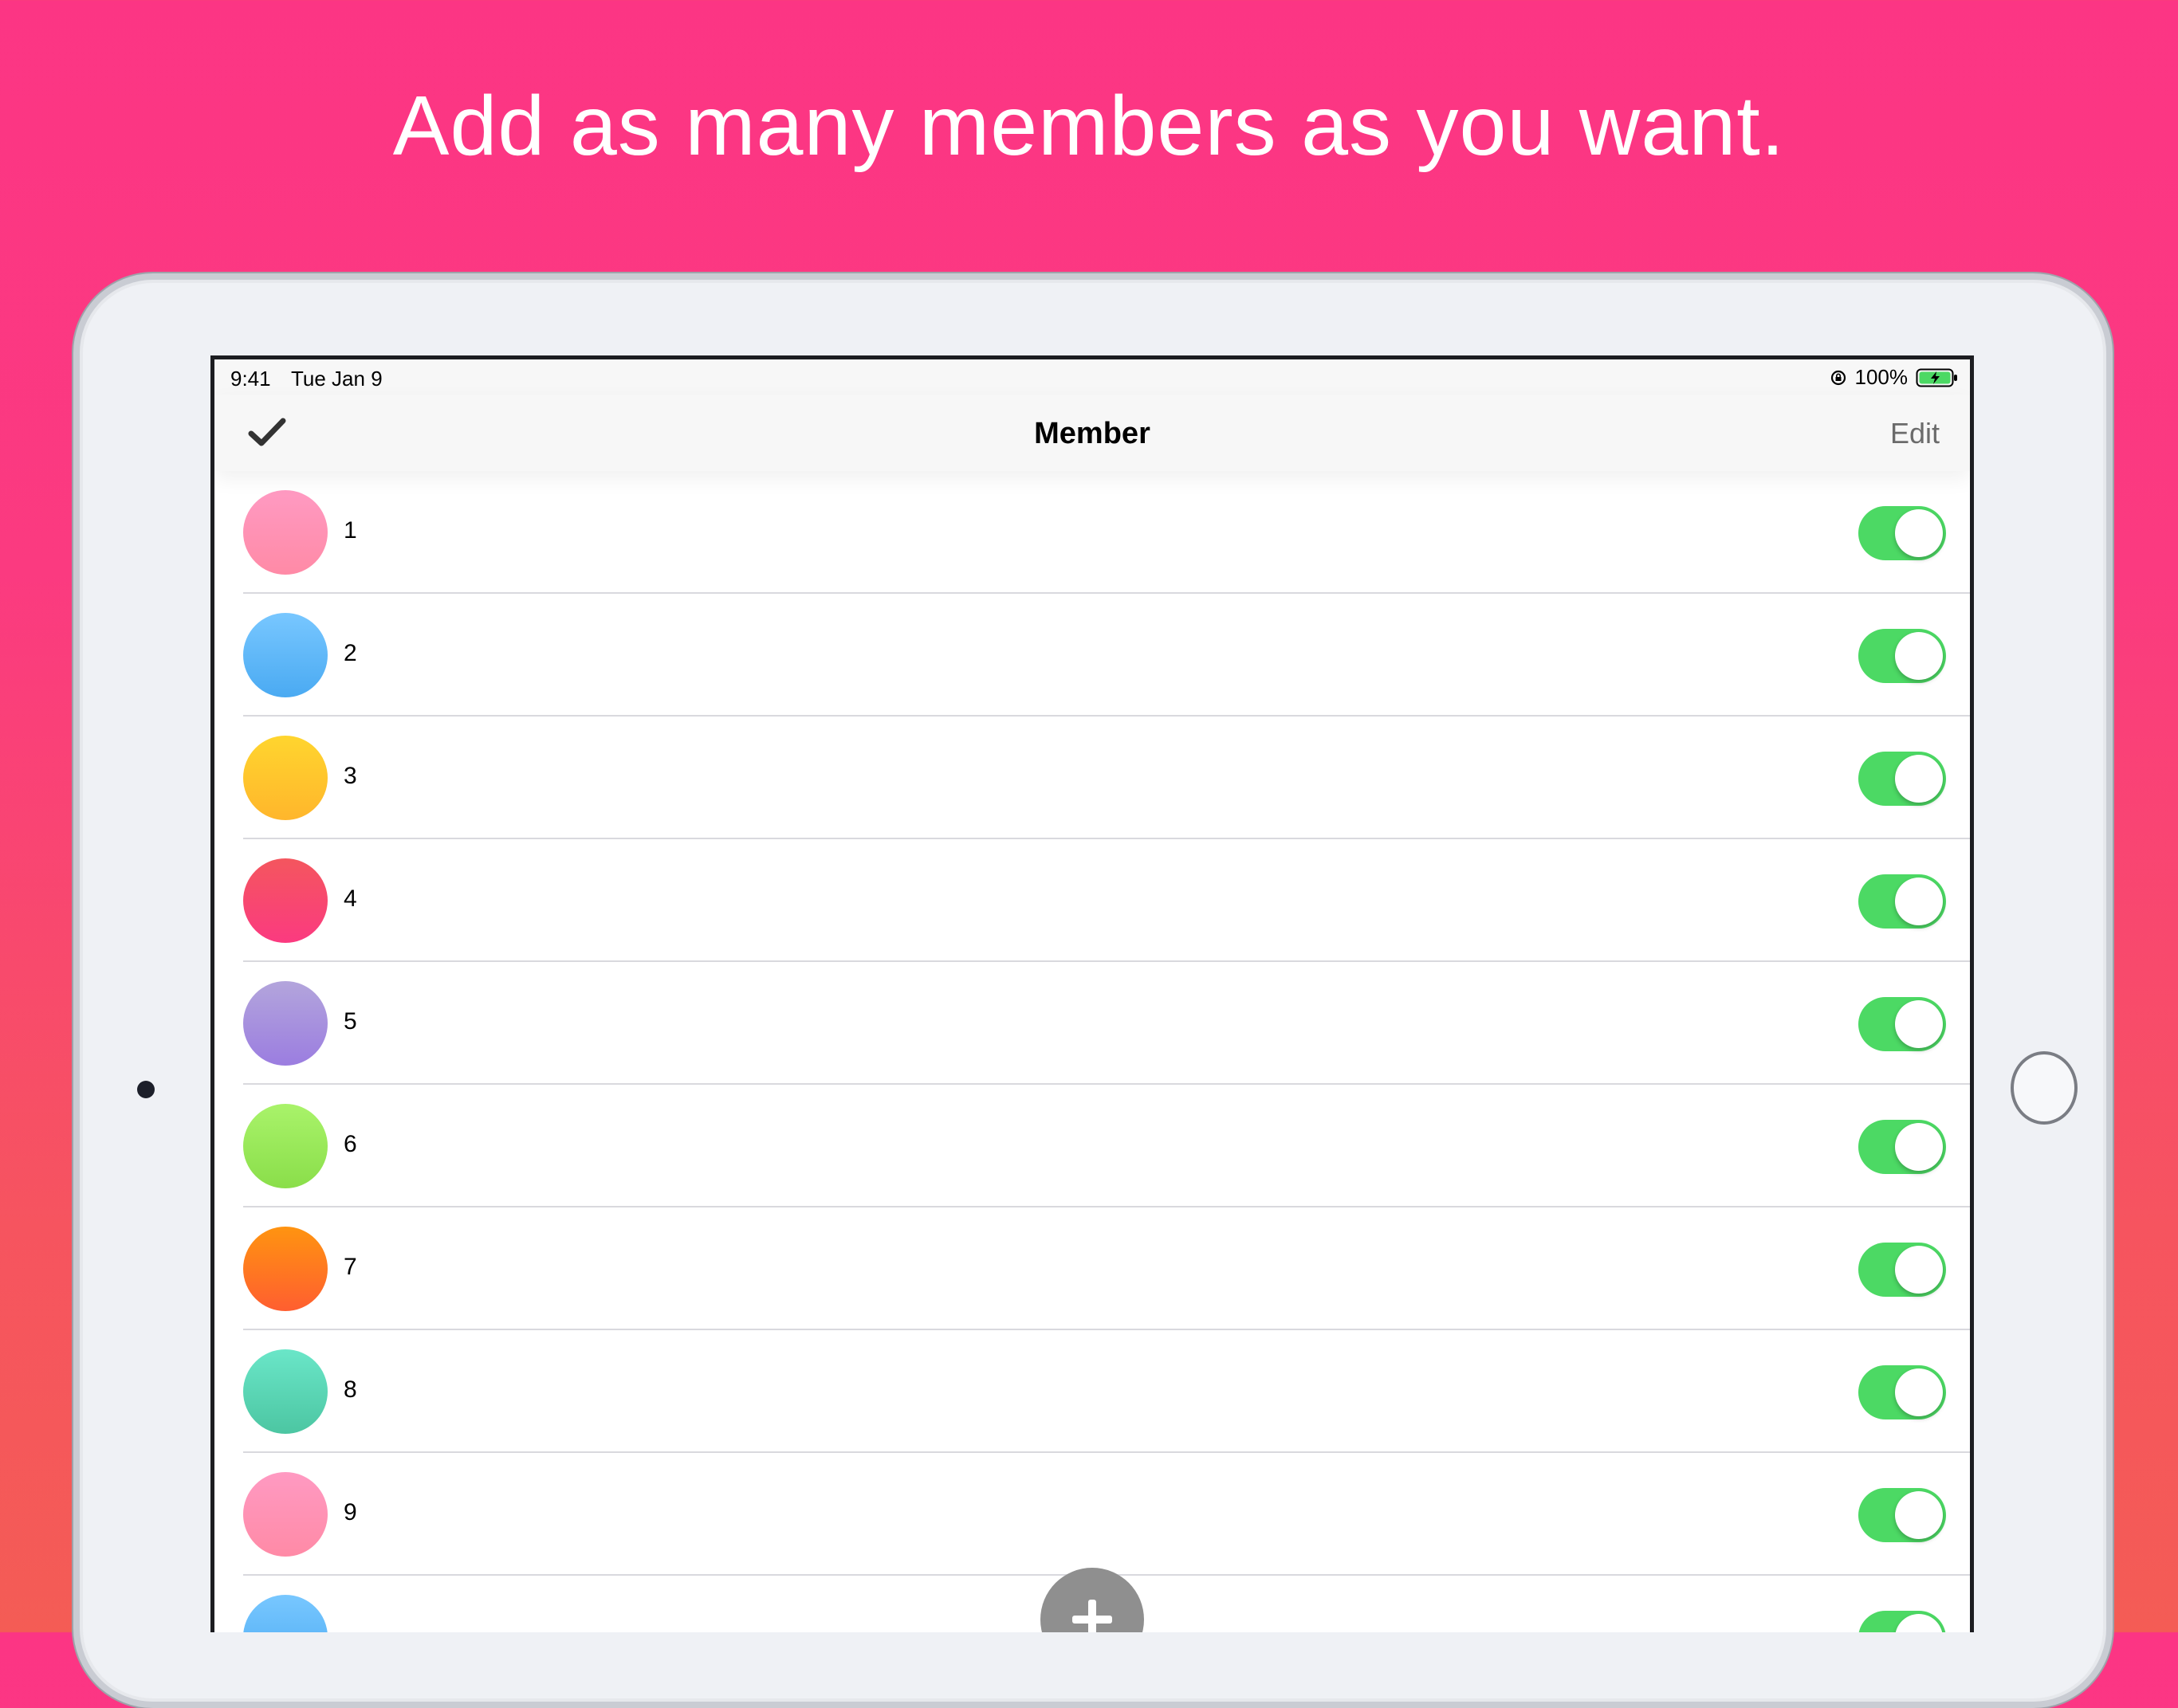 This screenshot has width=2178, height=1708. What do you see at coordinates (350, 1144) in the screenshot?
I see `member-label: 6` at bounding box center [350, 1144].